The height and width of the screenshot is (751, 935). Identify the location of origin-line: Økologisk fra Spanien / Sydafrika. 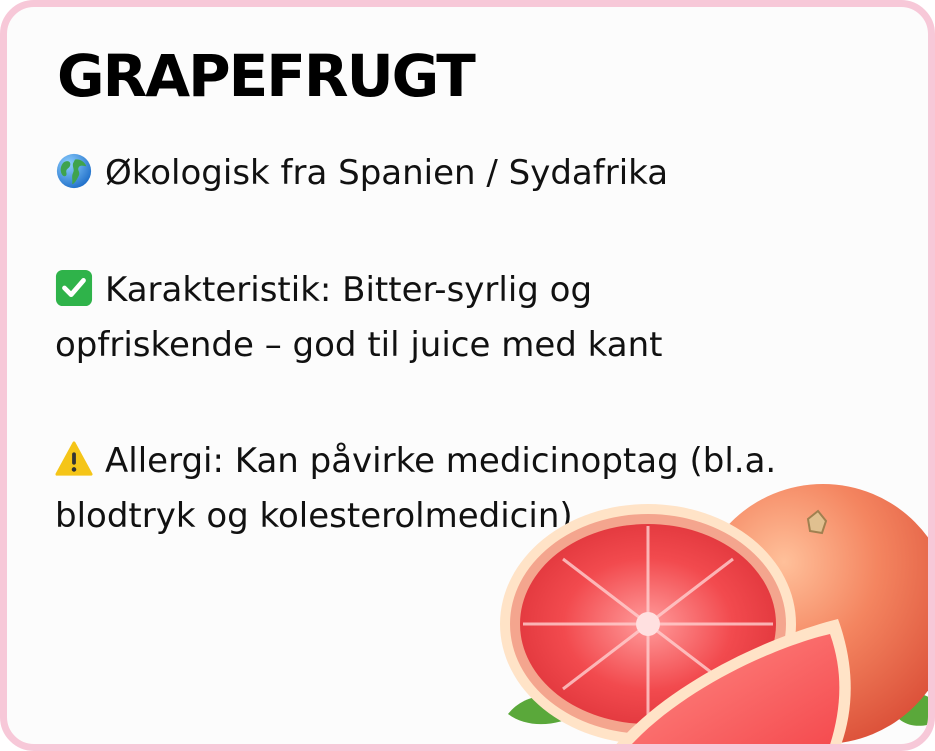
(361, 173).